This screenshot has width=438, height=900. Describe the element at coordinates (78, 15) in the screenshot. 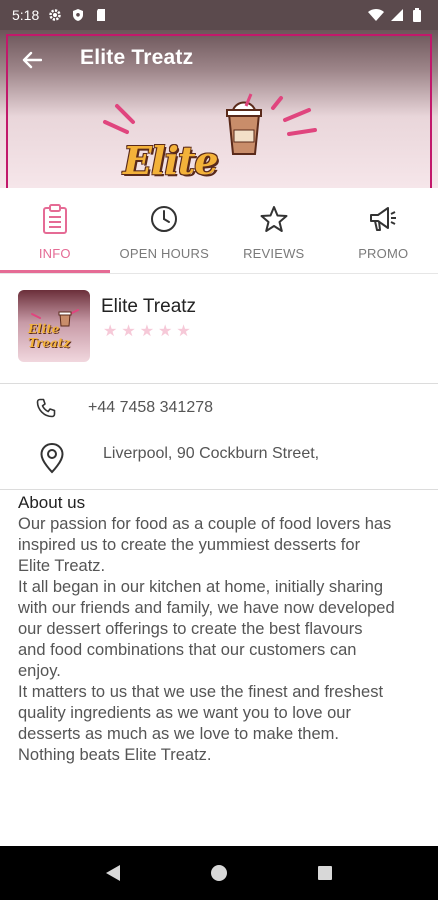

I see `shield-icon` at that location.